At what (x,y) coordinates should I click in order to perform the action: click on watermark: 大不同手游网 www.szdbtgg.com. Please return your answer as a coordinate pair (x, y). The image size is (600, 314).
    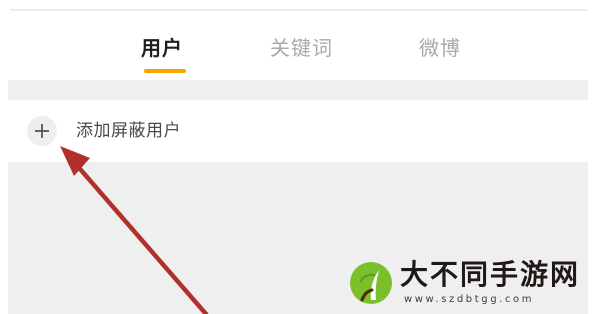
    Looking at the image, I should click on (474, 283).